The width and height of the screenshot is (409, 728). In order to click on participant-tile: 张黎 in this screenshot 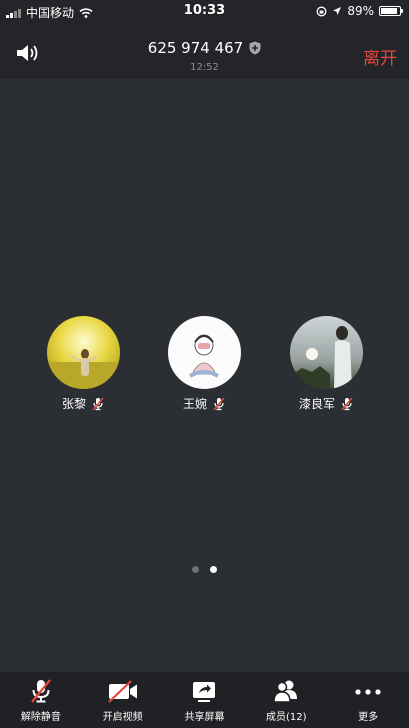, I will do `click(83, 364)`.